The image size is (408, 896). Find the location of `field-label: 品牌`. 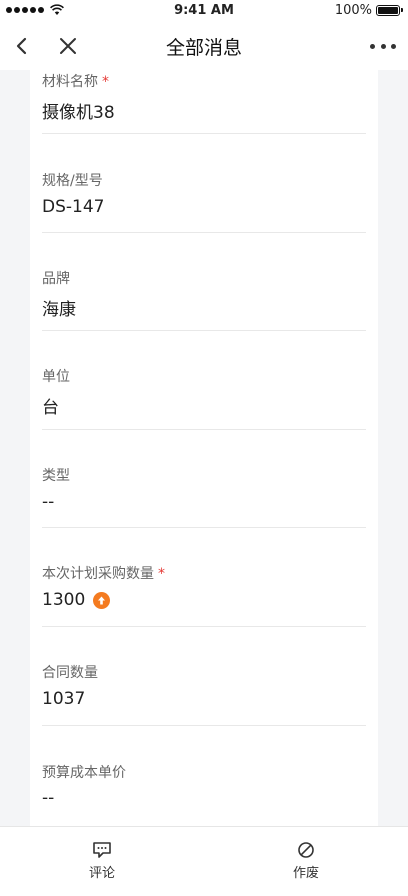

field-label: 品牌 is located at coordinates (56, 278).